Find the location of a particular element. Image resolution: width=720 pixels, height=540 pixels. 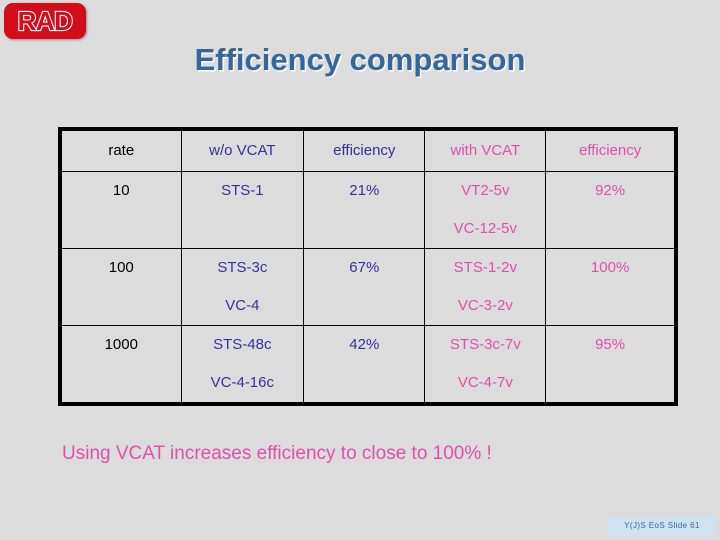

cell-text: 100% is located at coordinates (610, 267).